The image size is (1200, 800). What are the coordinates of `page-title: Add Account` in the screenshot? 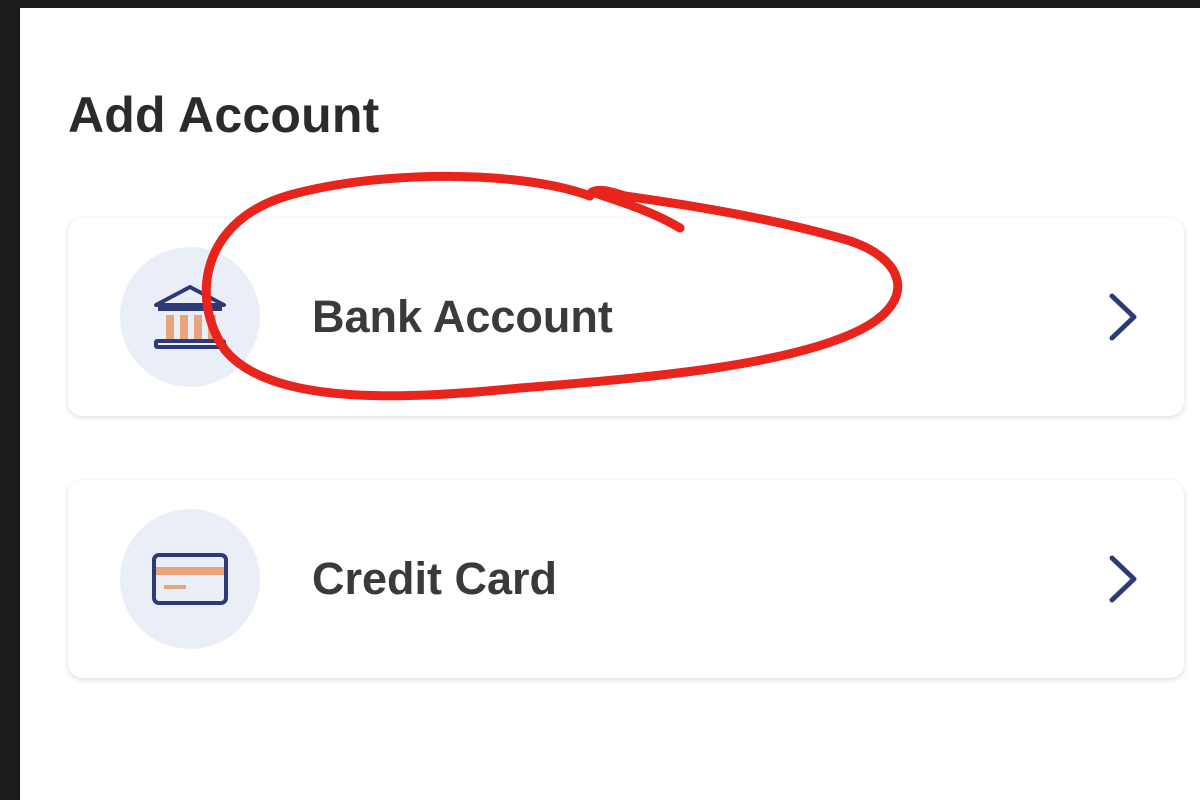 It's located at (224, 115).